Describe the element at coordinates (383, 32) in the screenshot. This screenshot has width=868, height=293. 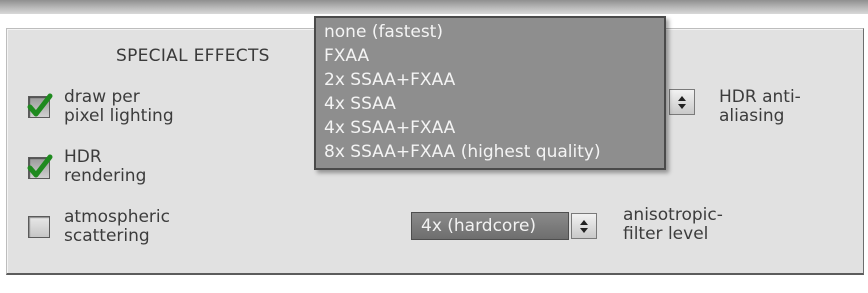
I see `dropdown-option: none (fastest)` at that location.